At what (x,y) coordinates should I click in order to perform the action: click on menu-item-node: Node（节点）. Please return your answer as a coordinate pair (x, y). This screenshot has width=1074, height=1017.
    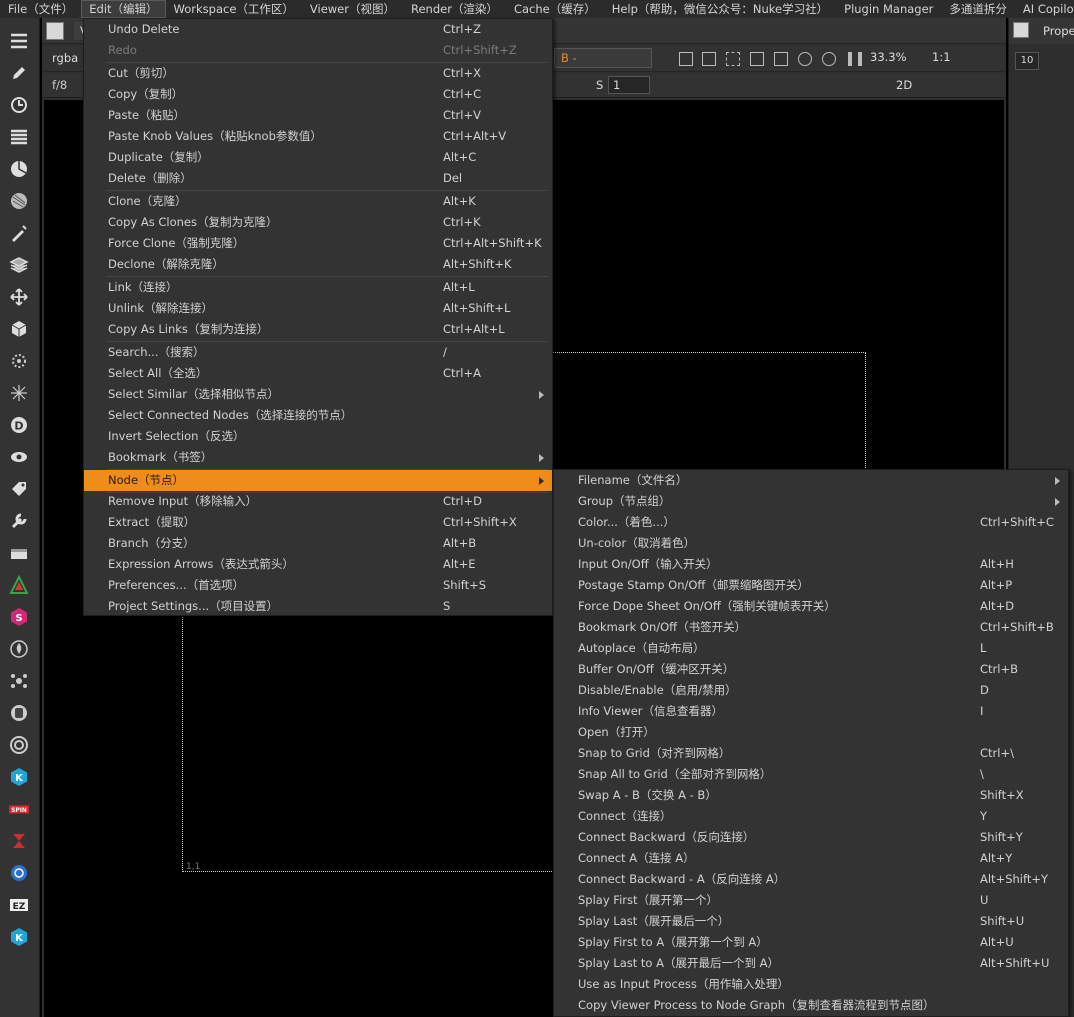
    Looking at the image, I should click on (318, 480).